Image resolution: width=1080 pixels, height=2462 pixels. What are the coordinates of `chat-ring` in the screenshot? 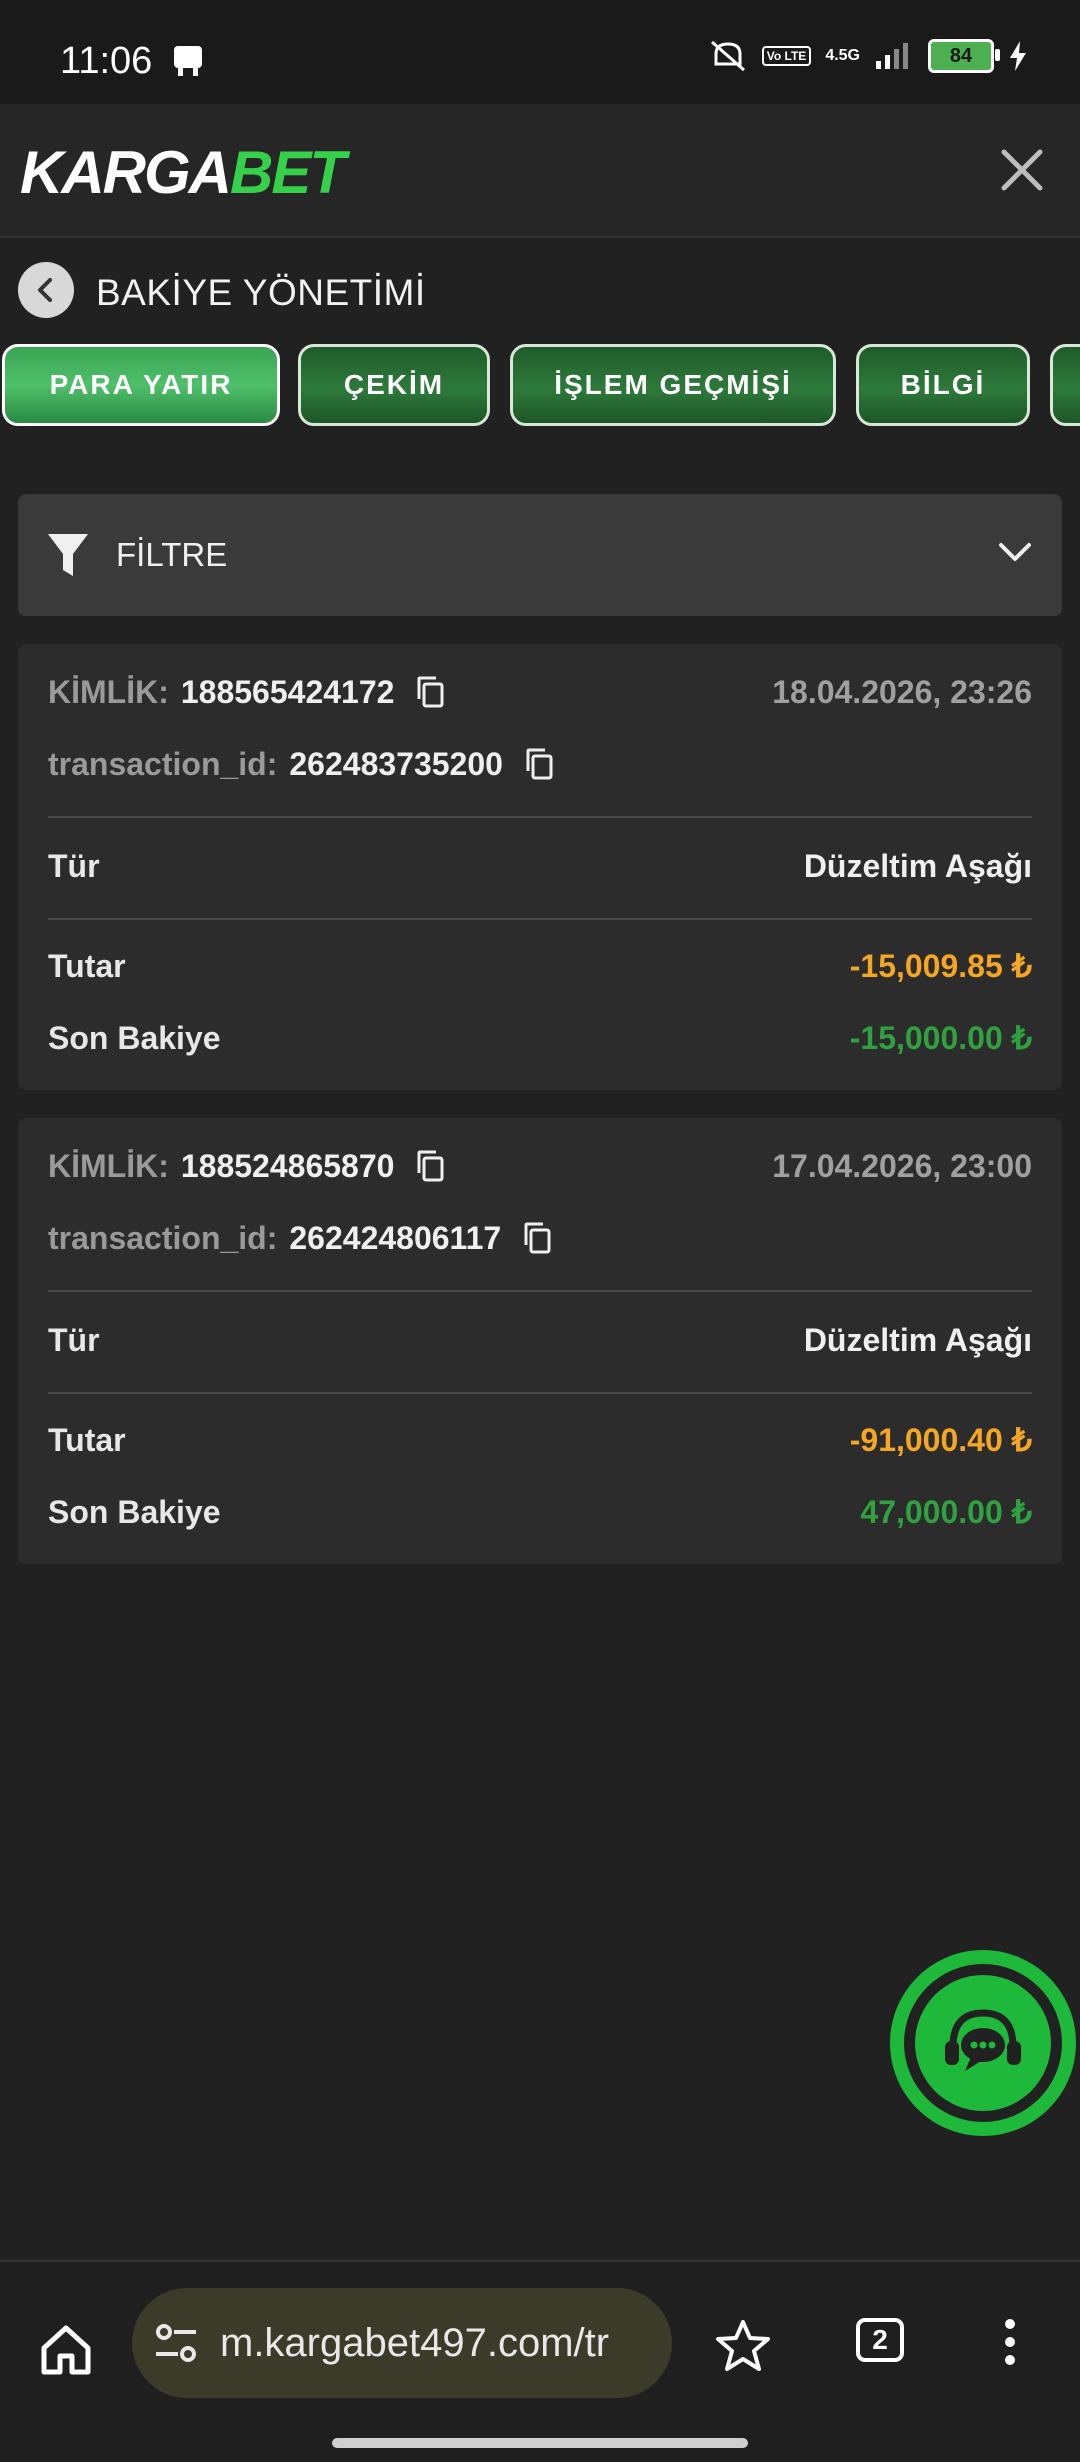 It's located at (983, 2043).